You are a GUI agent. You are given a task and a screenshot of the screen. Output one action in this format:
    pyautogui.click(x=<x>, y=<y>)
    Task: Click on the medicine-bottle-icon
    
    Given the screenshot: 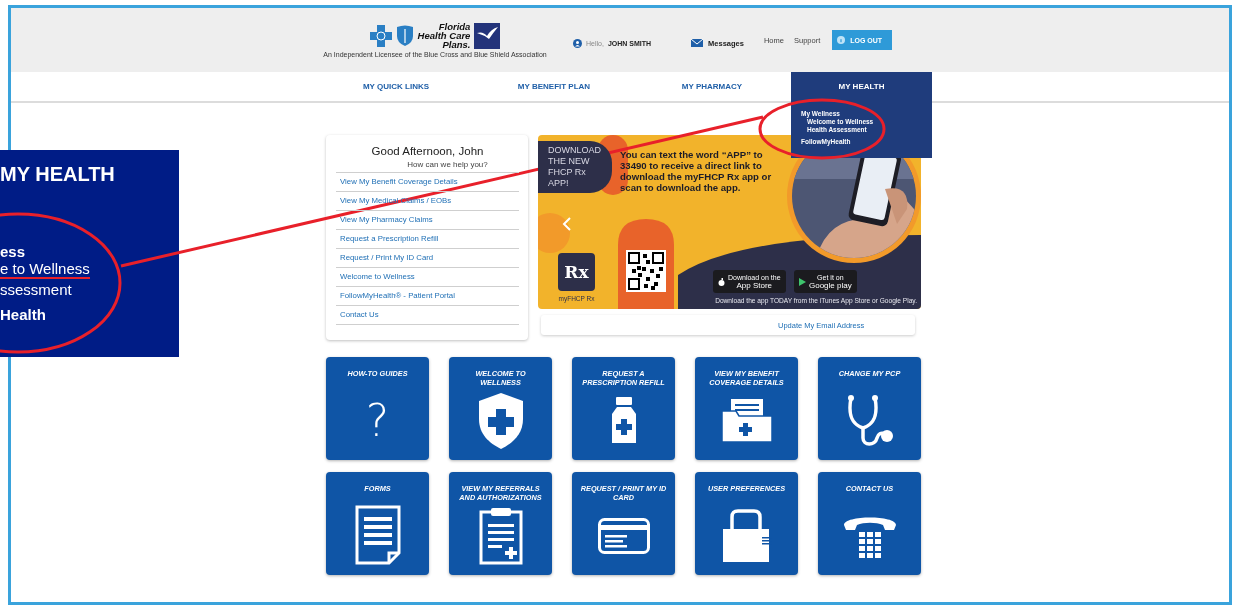 What is the action you would take?
    pyautogui.click(x=623, y=420)
    